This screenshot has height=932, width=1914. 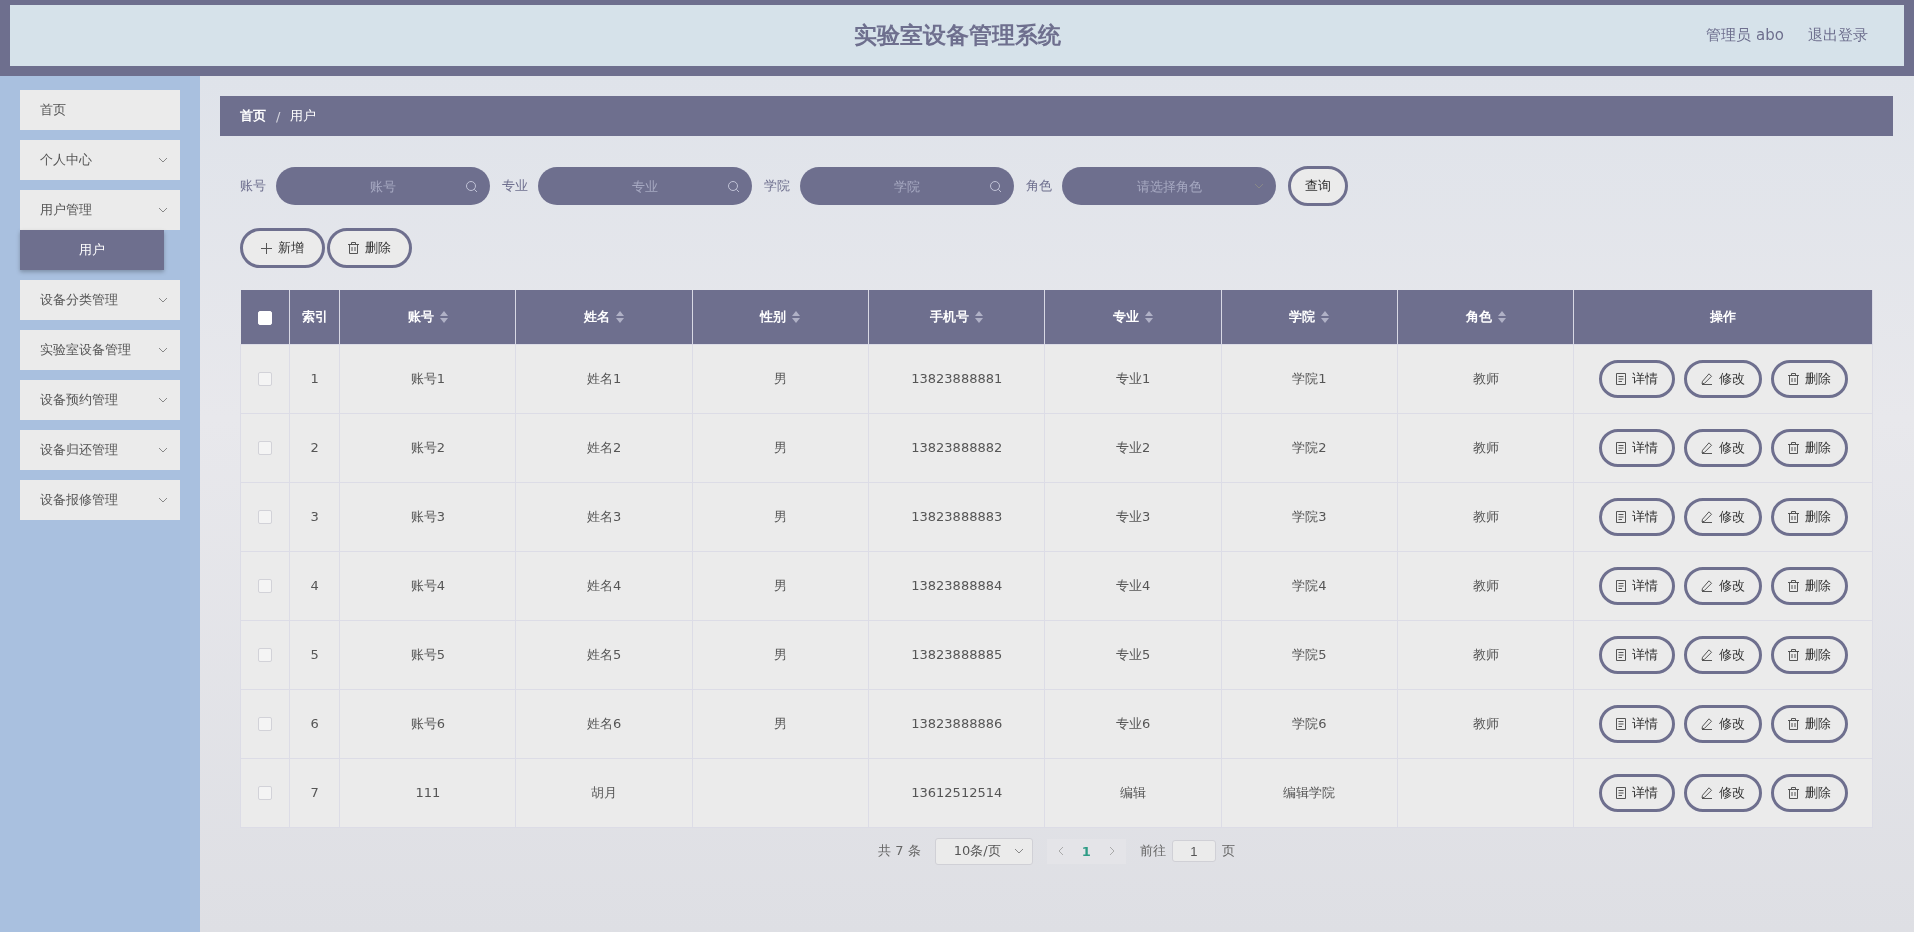 What do you see at coordinates (1039, 186) in the screenshot?
I see `filter-label: 角色` at bounding box center [1039, 186].